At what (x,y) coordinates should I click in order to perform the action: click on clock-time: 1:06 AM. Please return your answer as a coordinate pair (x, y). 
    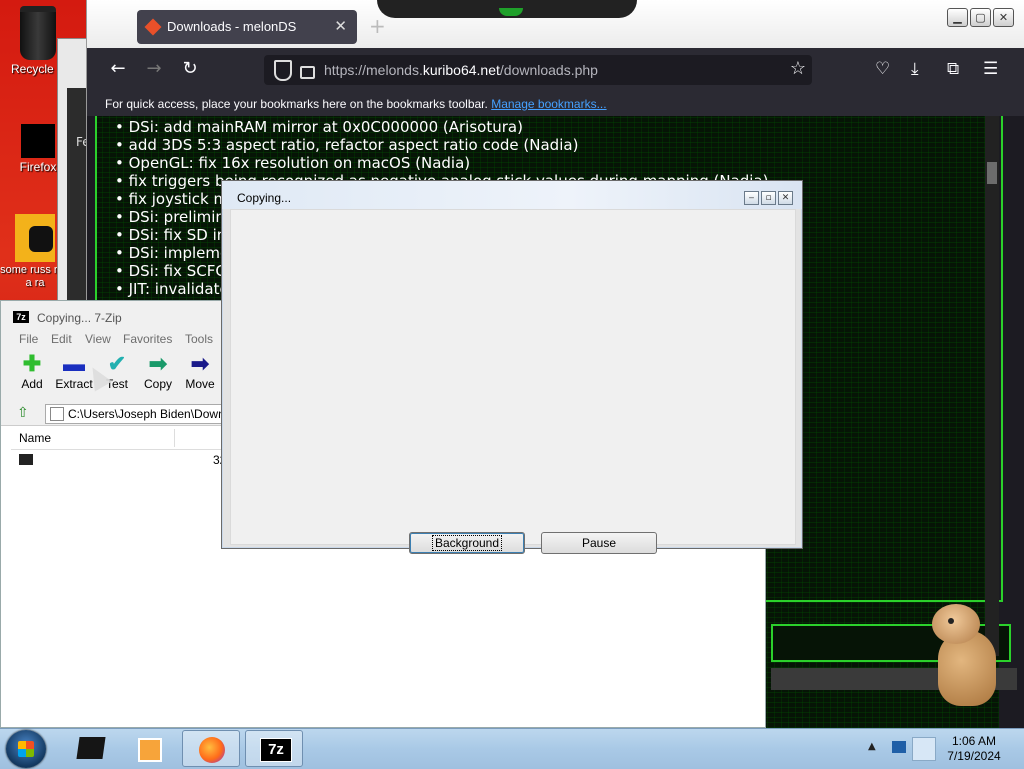
    Looking at the image, I should click on (974, 741).